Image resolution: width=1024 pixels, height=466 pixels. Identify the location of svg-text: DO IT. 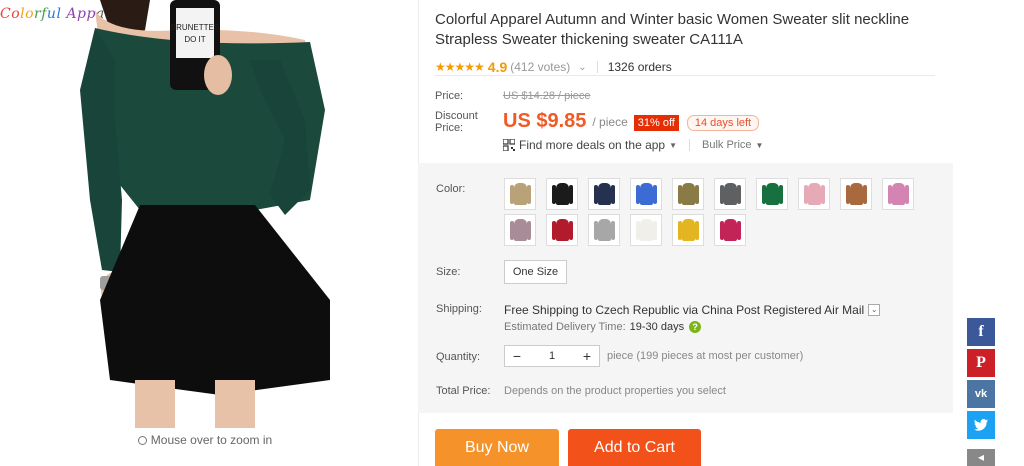
(194, 39).